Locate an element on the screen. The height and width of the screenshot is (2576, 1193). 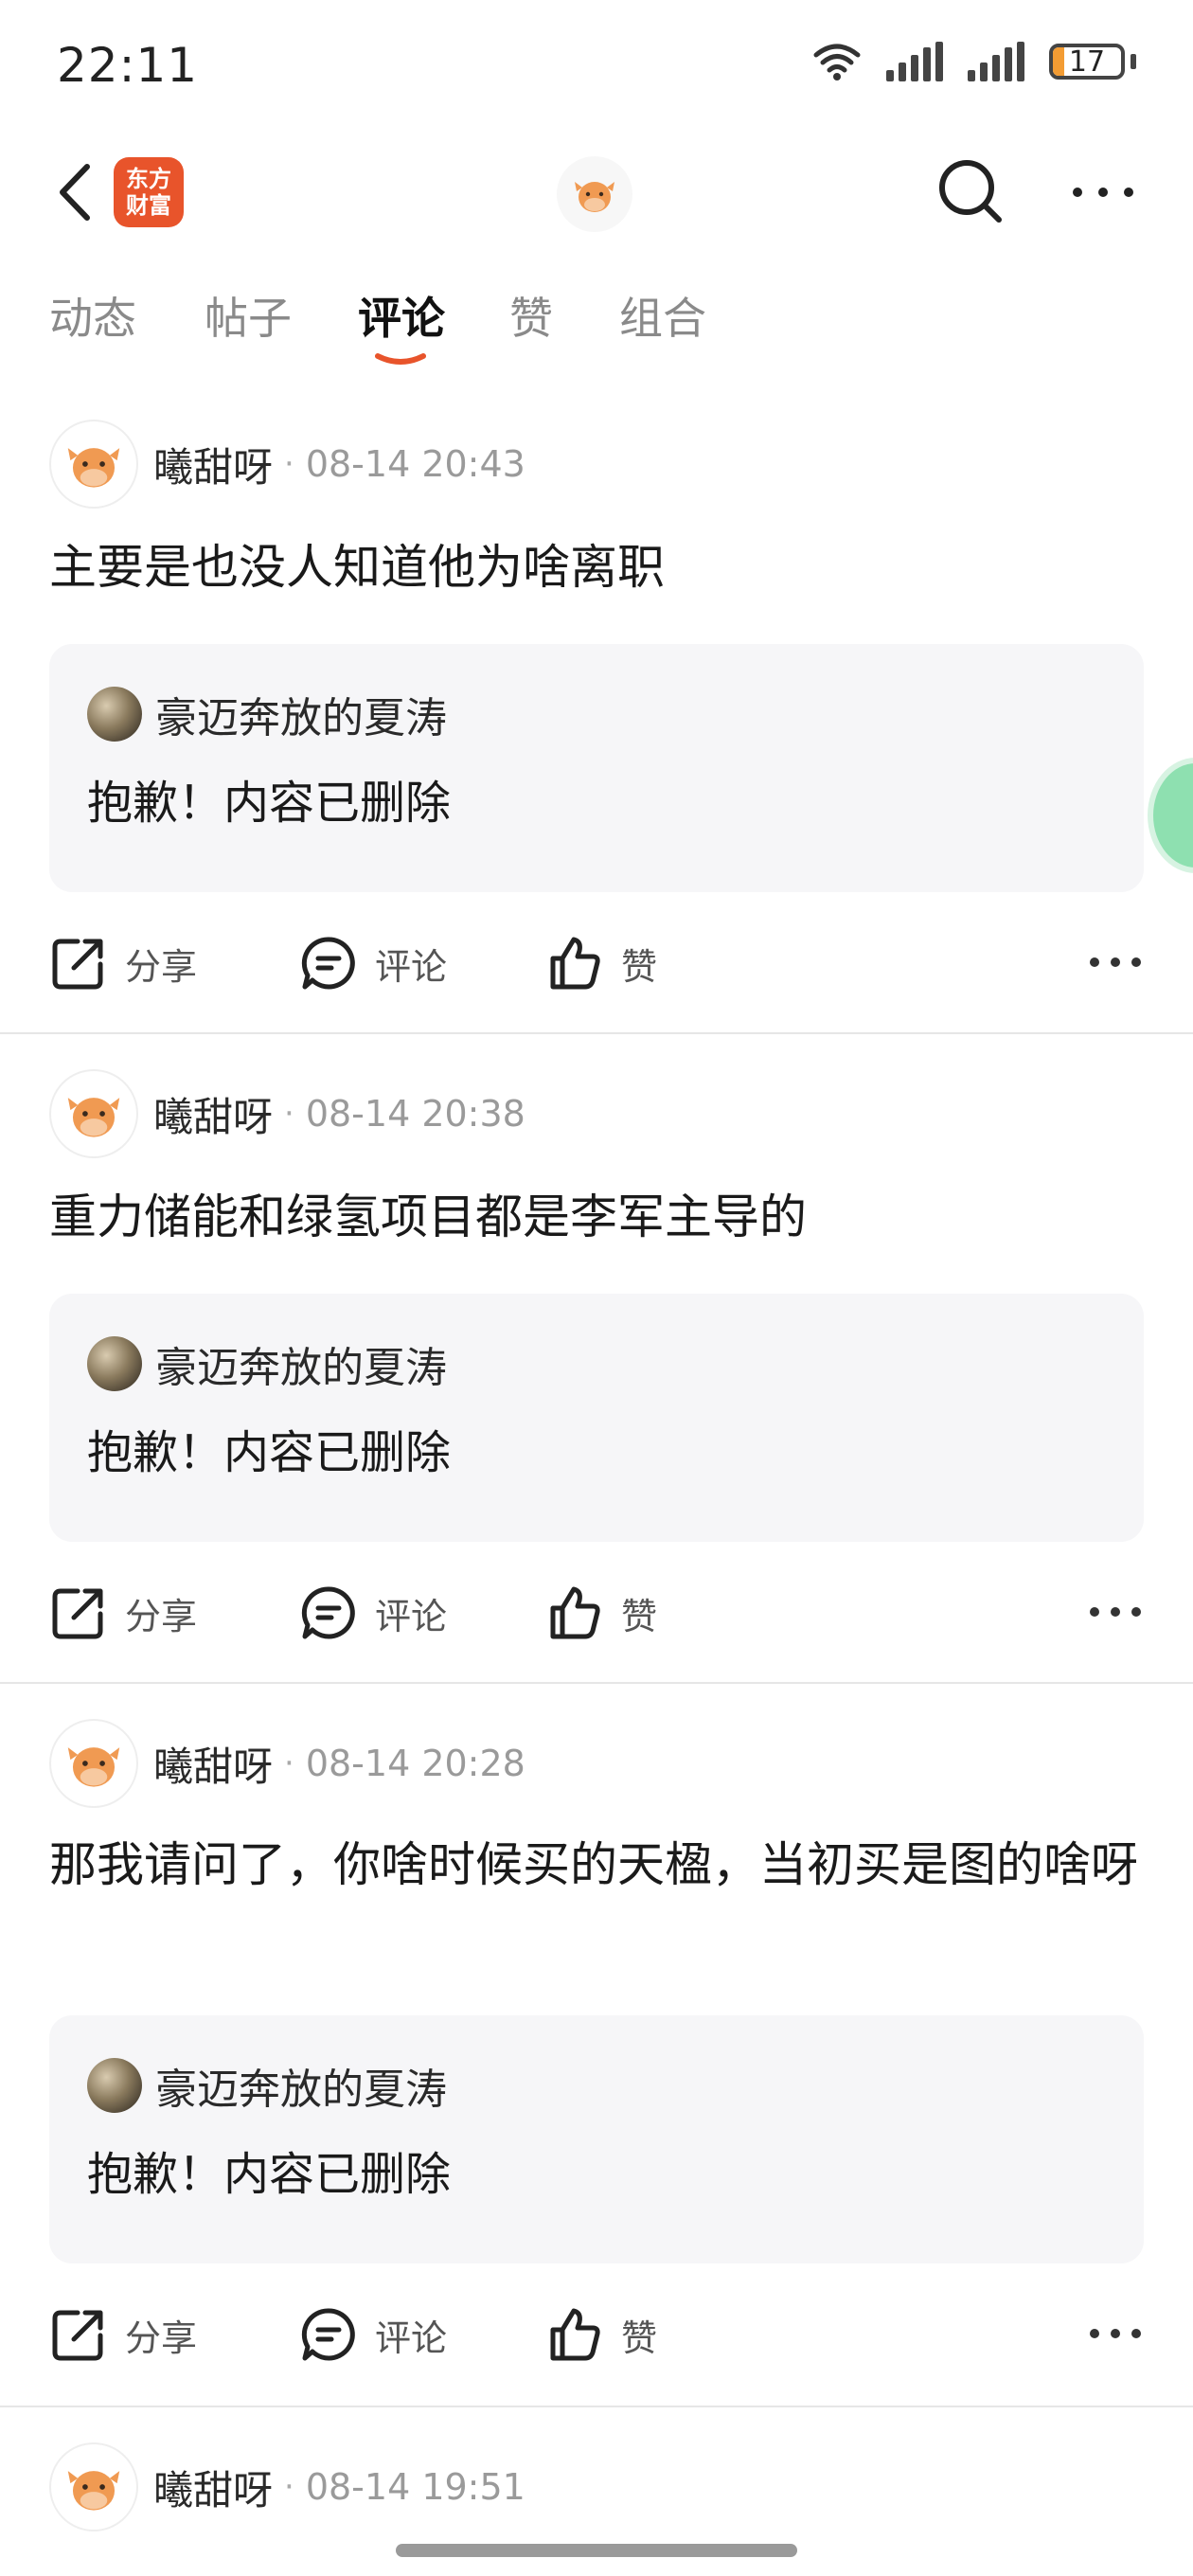
cell-signal-icon is located at coordinates (914, 61).